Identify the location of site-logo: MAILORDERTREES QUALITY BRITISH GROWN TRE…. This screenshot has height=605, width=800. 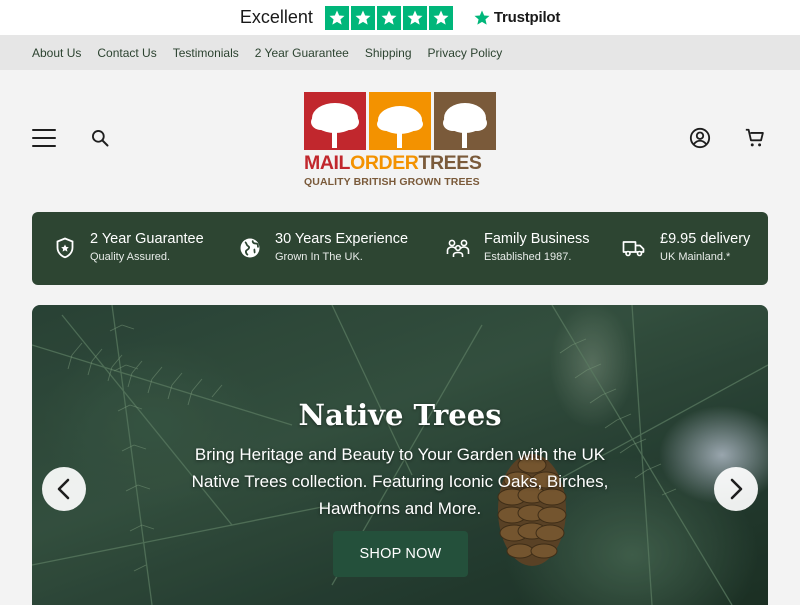
(400, 140).